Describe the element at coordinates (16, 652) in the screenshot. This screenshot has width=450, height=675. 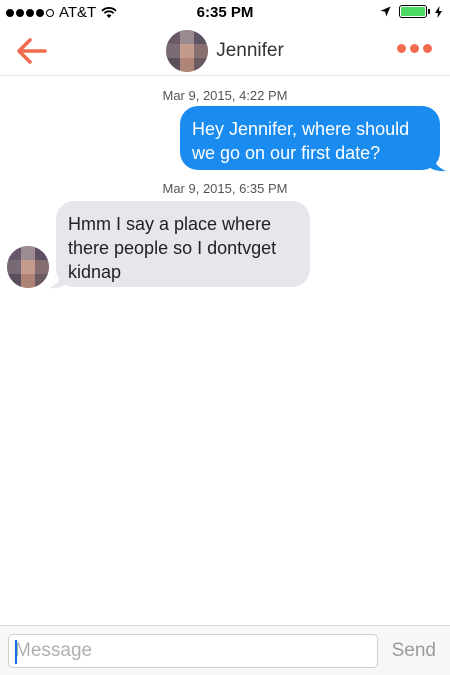
I see `text-caret` at that location.